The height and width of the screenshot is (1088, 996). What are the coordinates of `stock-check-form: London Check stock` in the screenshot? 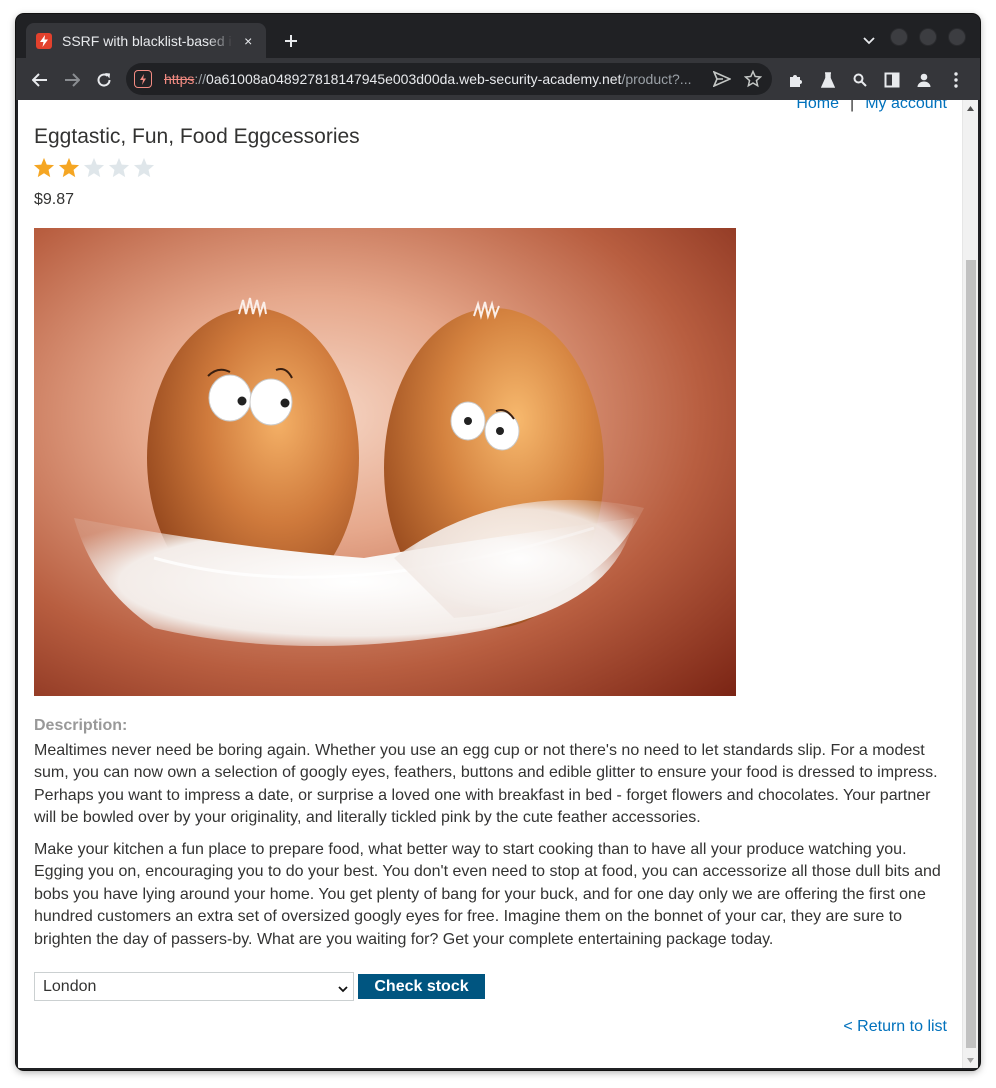 It's located at (259, 986).